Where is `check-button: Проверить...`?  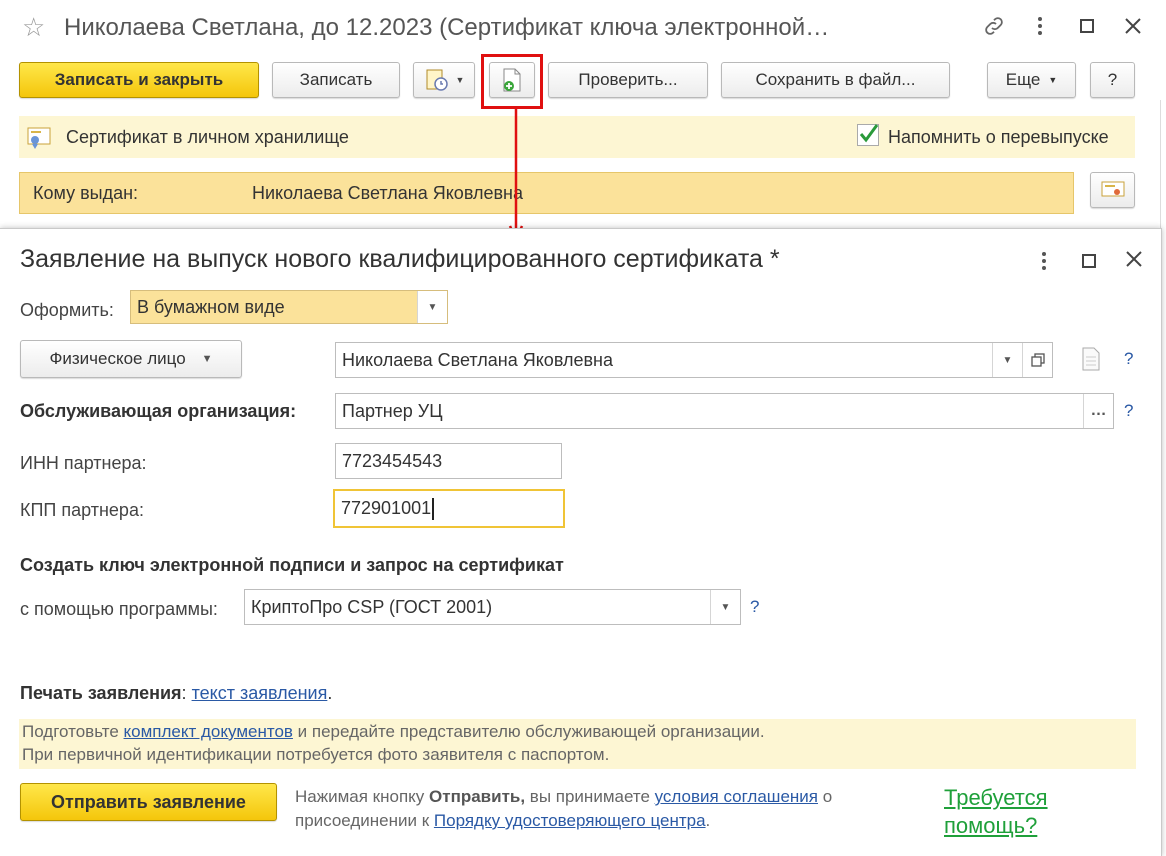
check-button: Проверить... is located at coordinates (628, 80).